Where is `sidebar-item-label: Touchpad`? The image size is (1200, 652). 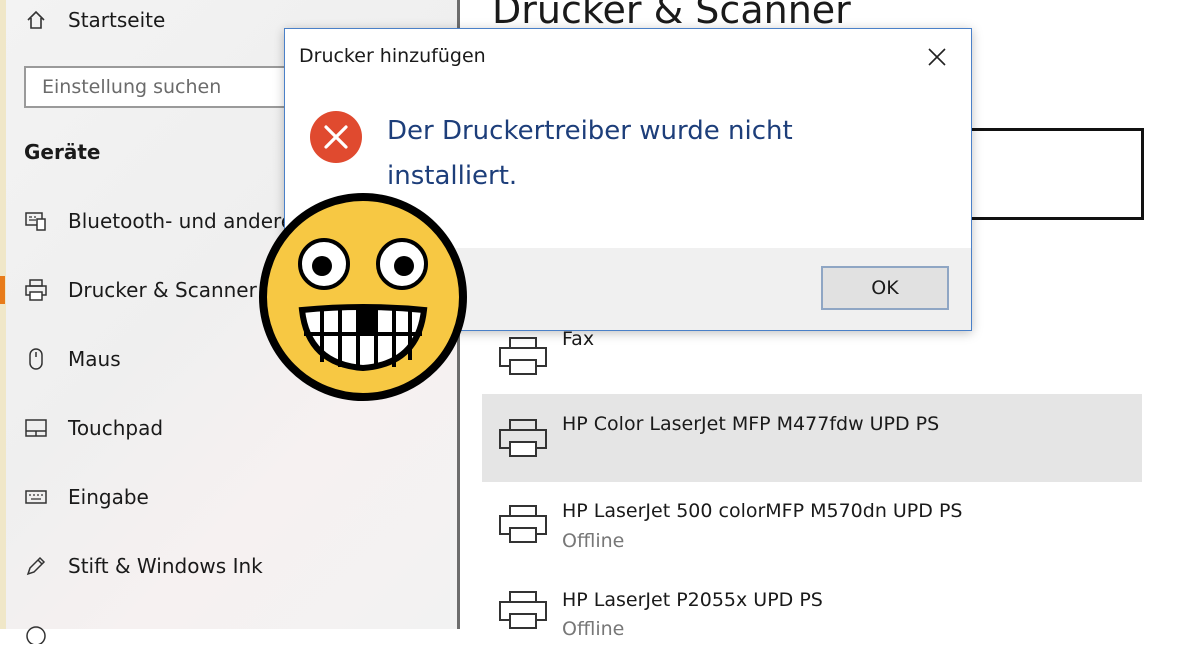
sidebar-item-label: Touchpad is located at coordinates (116, 428).